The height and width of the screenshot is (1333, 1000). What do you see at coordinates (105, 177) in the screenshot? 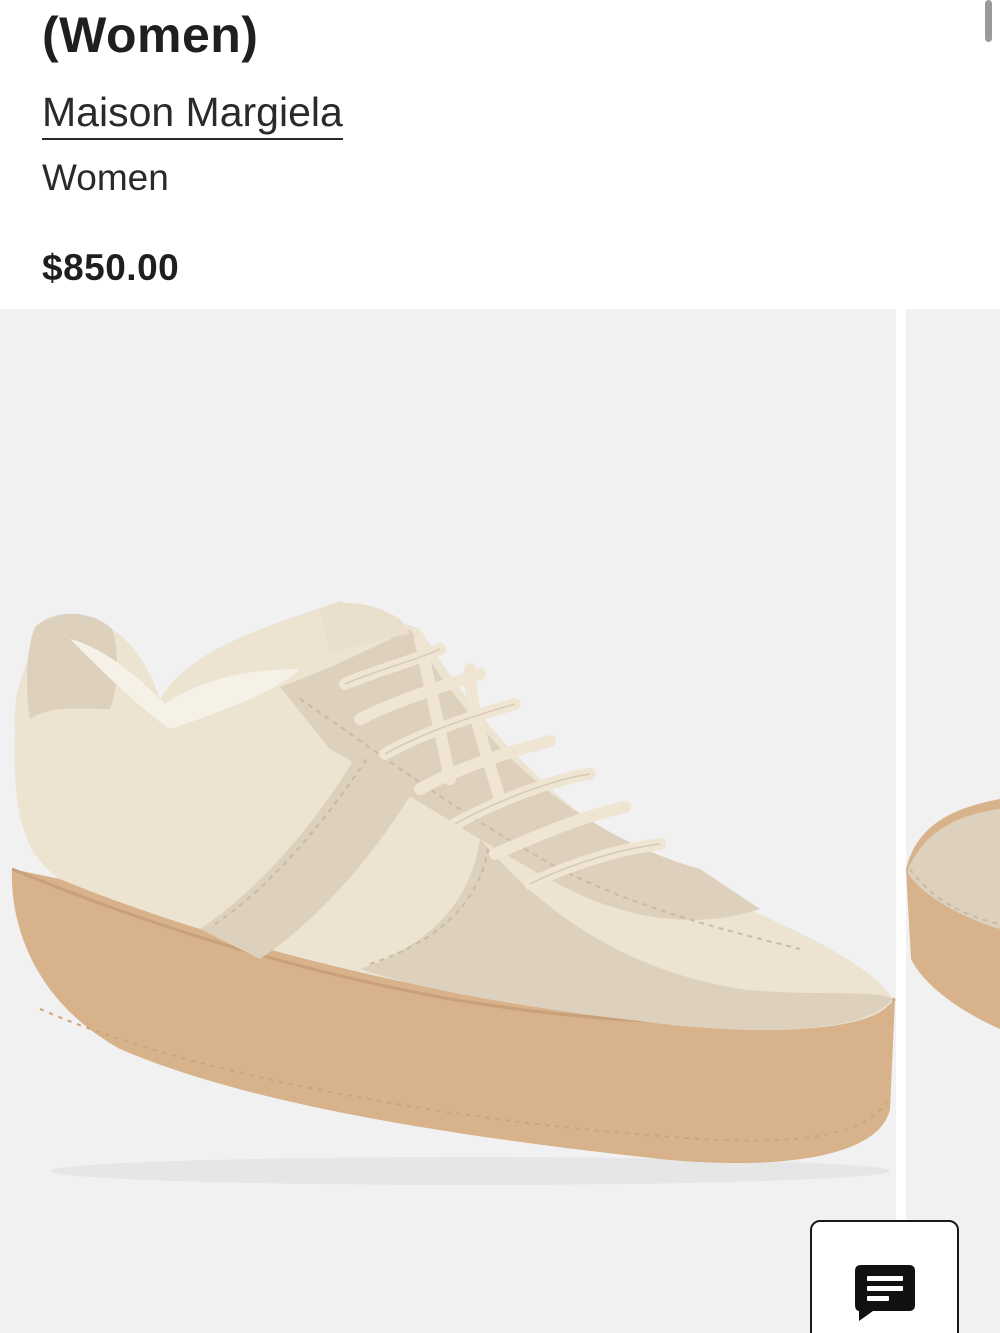
I see `department-label: Women` at bounding box center [105, 177].